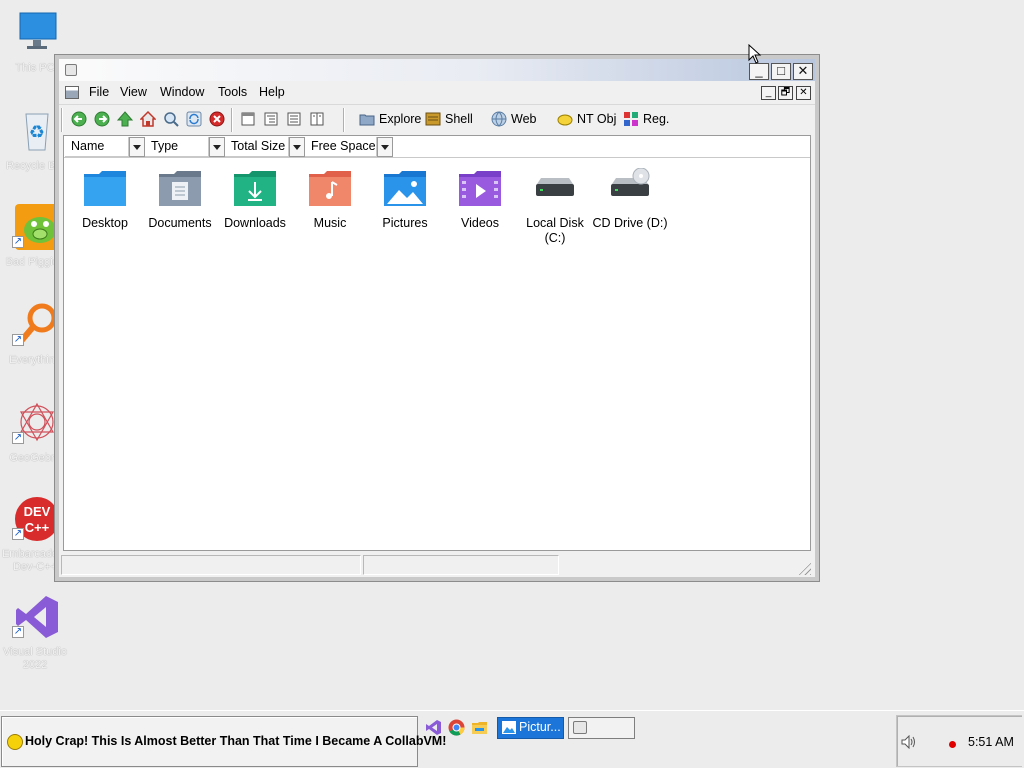  Describe the element at coordinates (768, 93) in the screenshot. I see `mdi-minimize-button: _` at that location.